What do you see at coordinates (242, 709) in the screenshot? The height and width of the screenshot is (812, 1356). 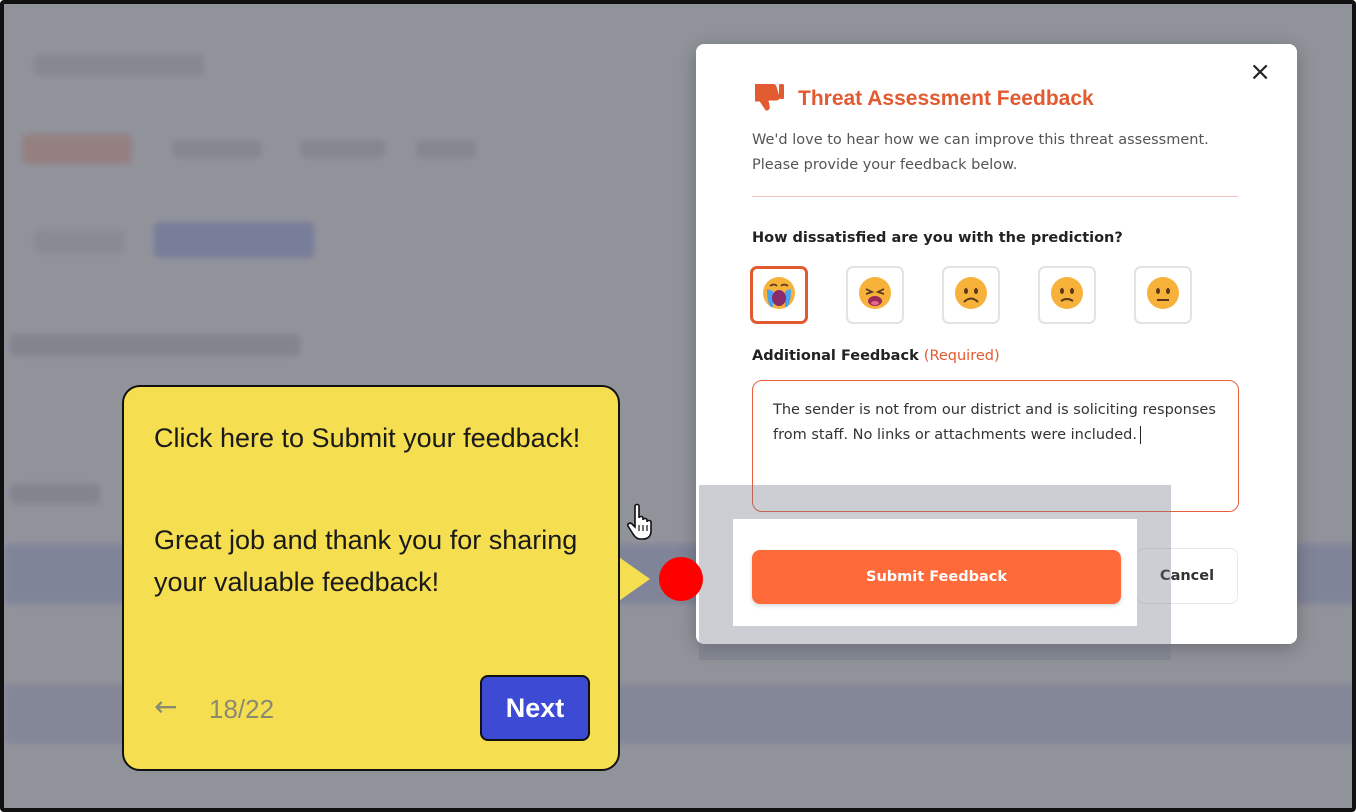 I see `step-counter: 18/22` at bounding box center [242, 709].